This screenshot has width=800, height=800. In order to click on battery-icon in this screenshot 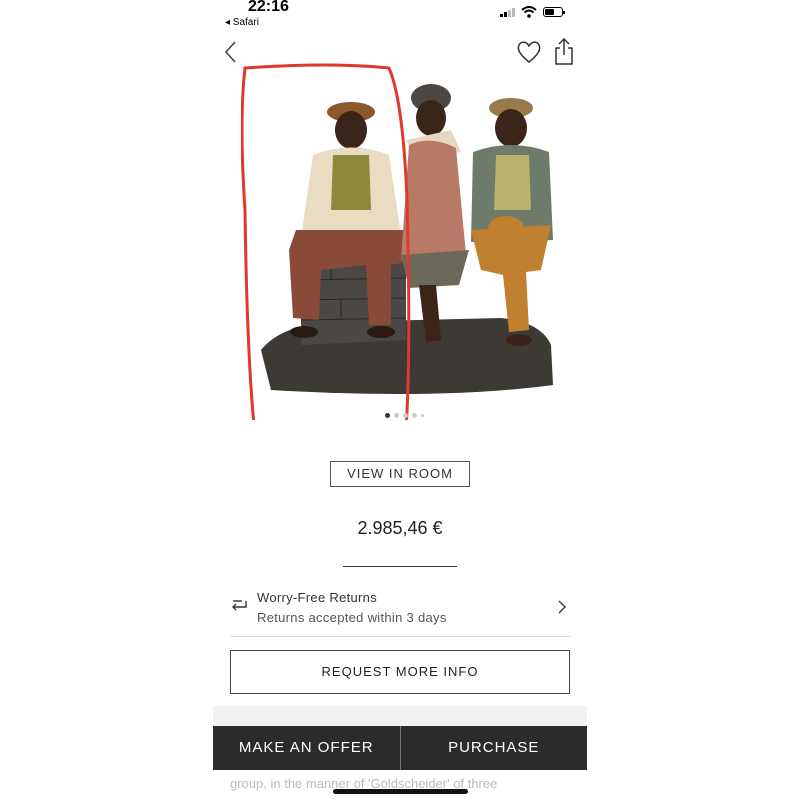, I will do `click(554, 12)`.